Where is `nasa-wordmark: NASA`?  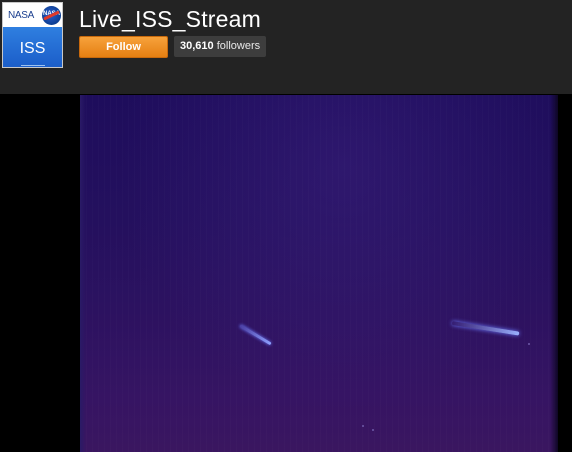 nasa-wordmark: NASA is located at coordinates (21, 15).